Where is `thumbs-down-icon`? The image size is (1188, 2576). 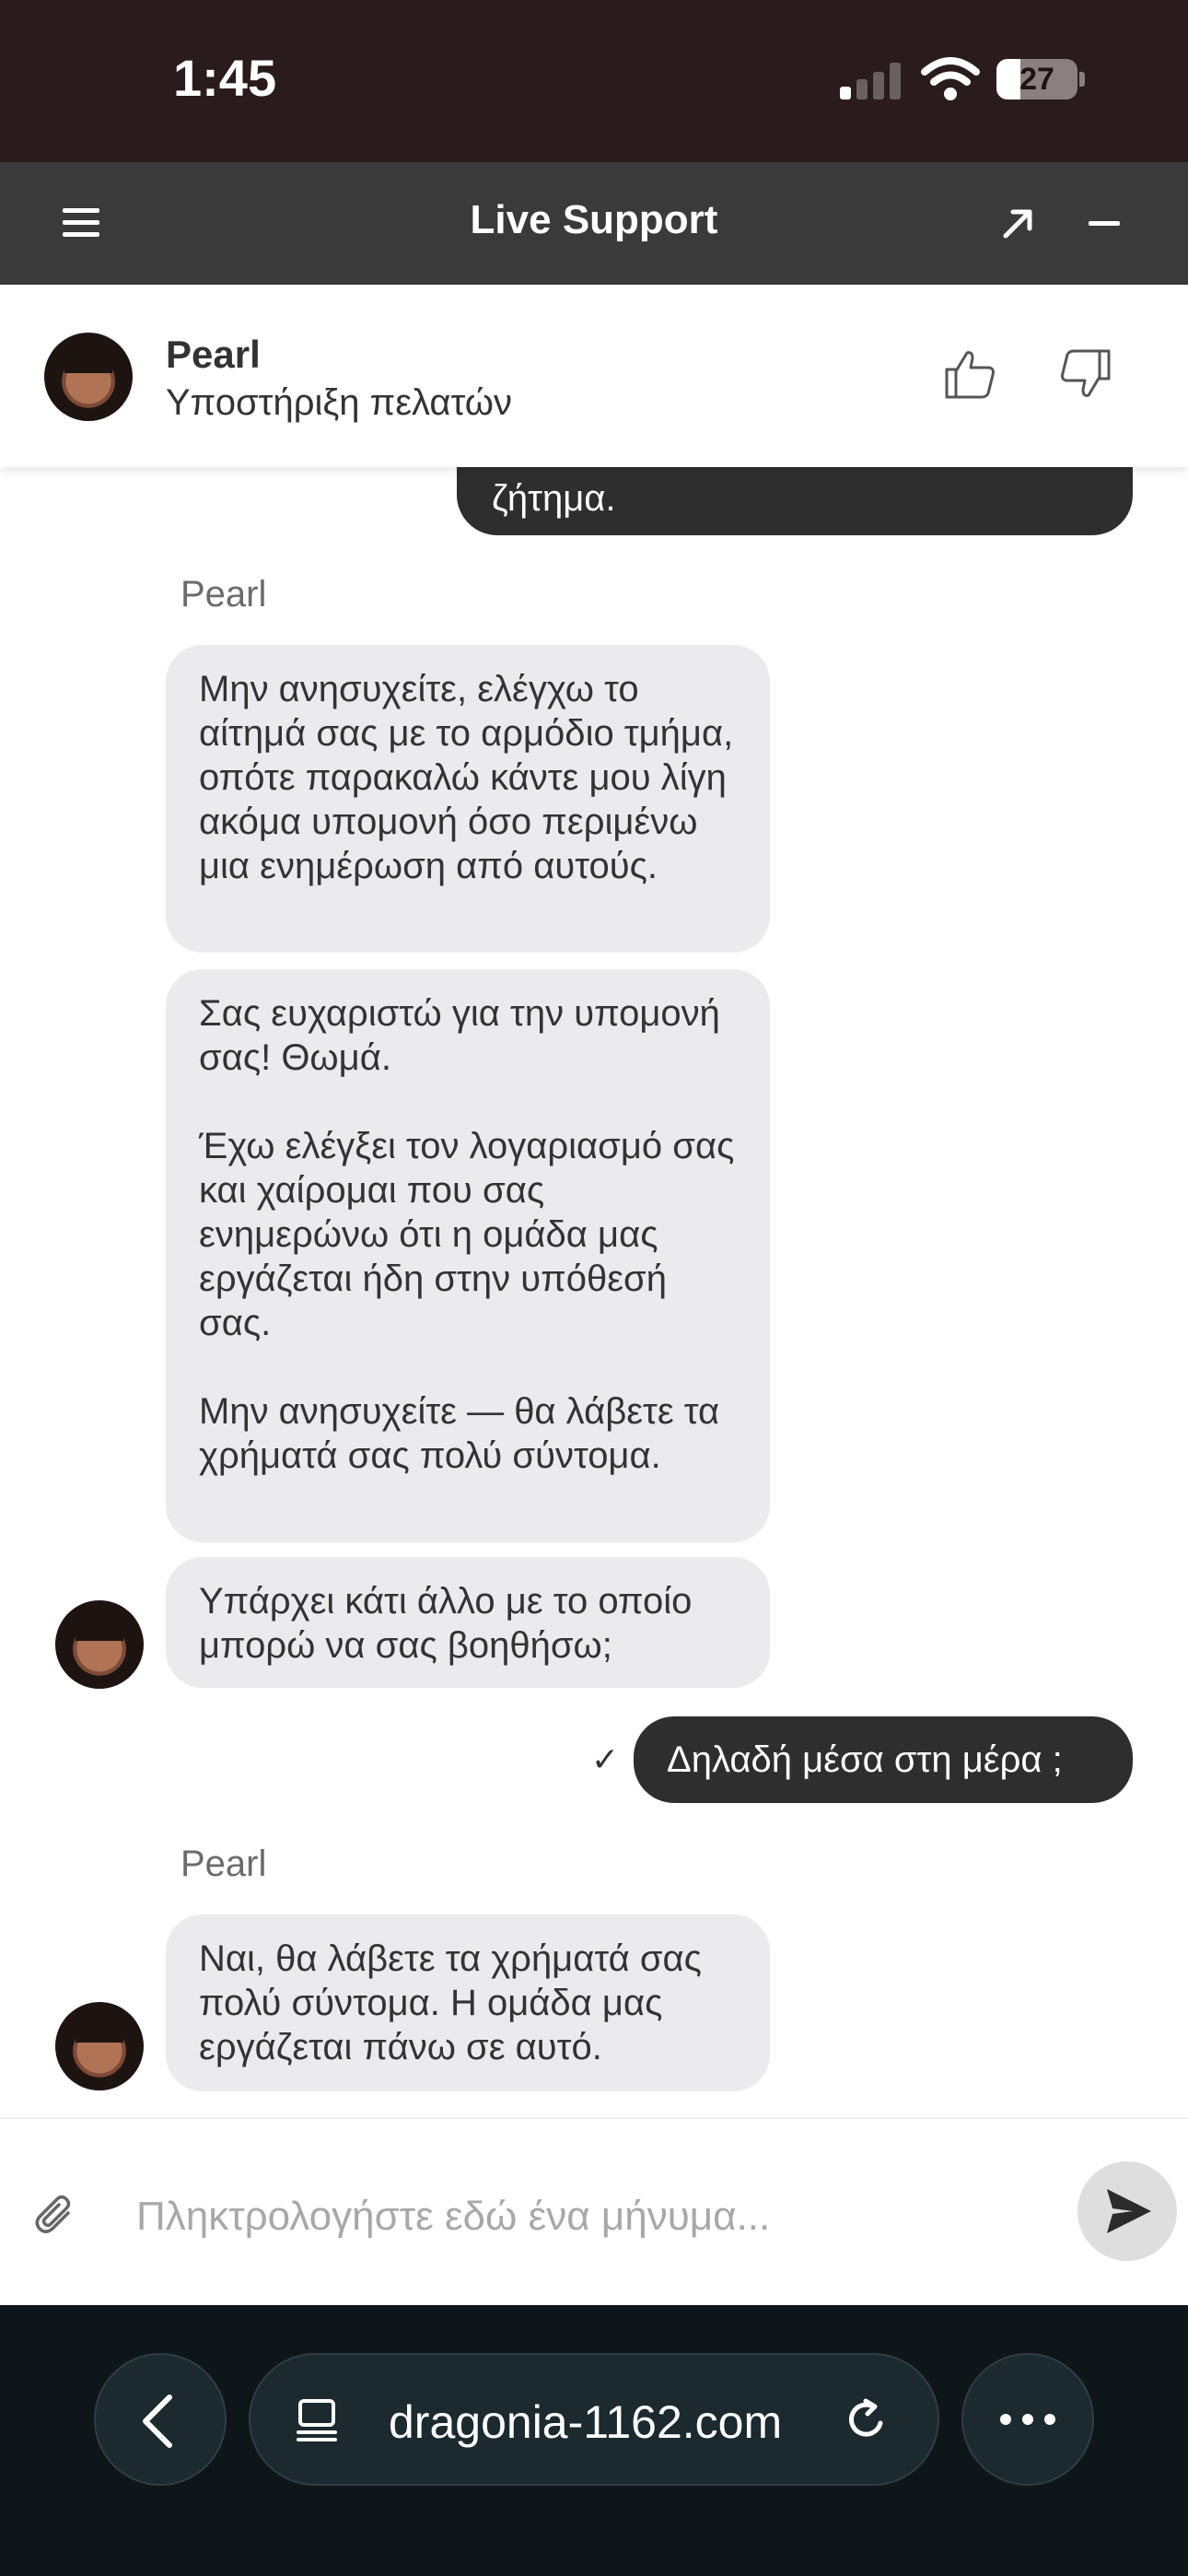 thumbs-down-icon is located at coordinates (1085, 374).